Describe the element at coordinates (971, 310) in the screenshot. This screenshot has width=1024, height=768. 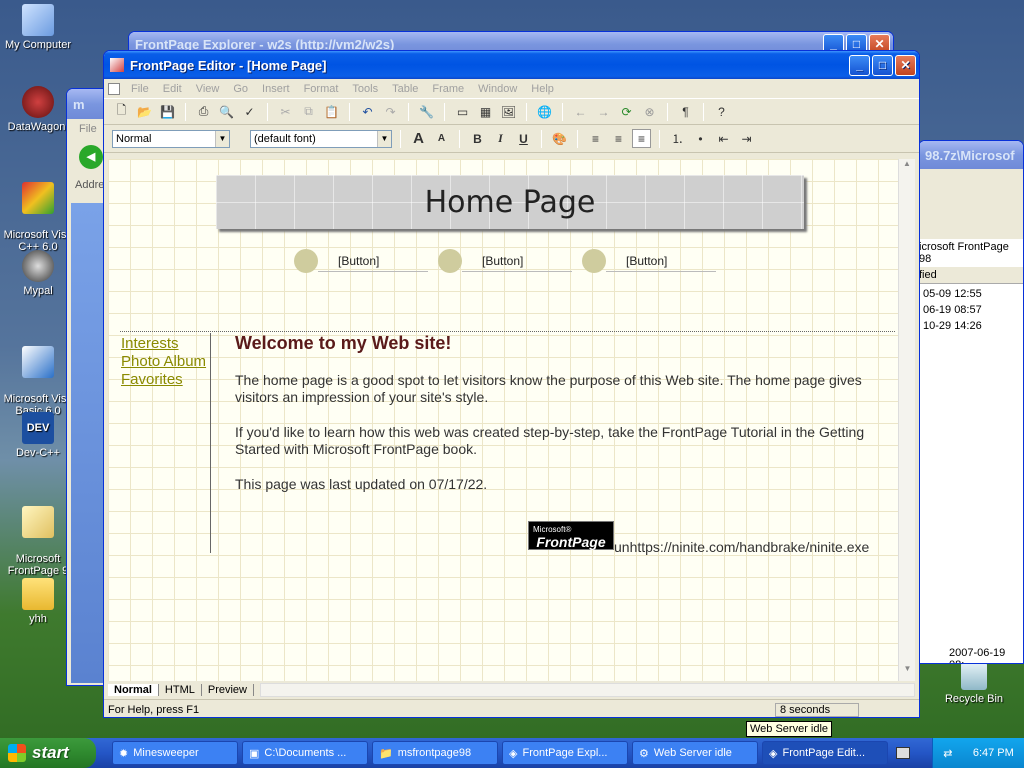
I see `list-item: 06-19 08:57` at that location.